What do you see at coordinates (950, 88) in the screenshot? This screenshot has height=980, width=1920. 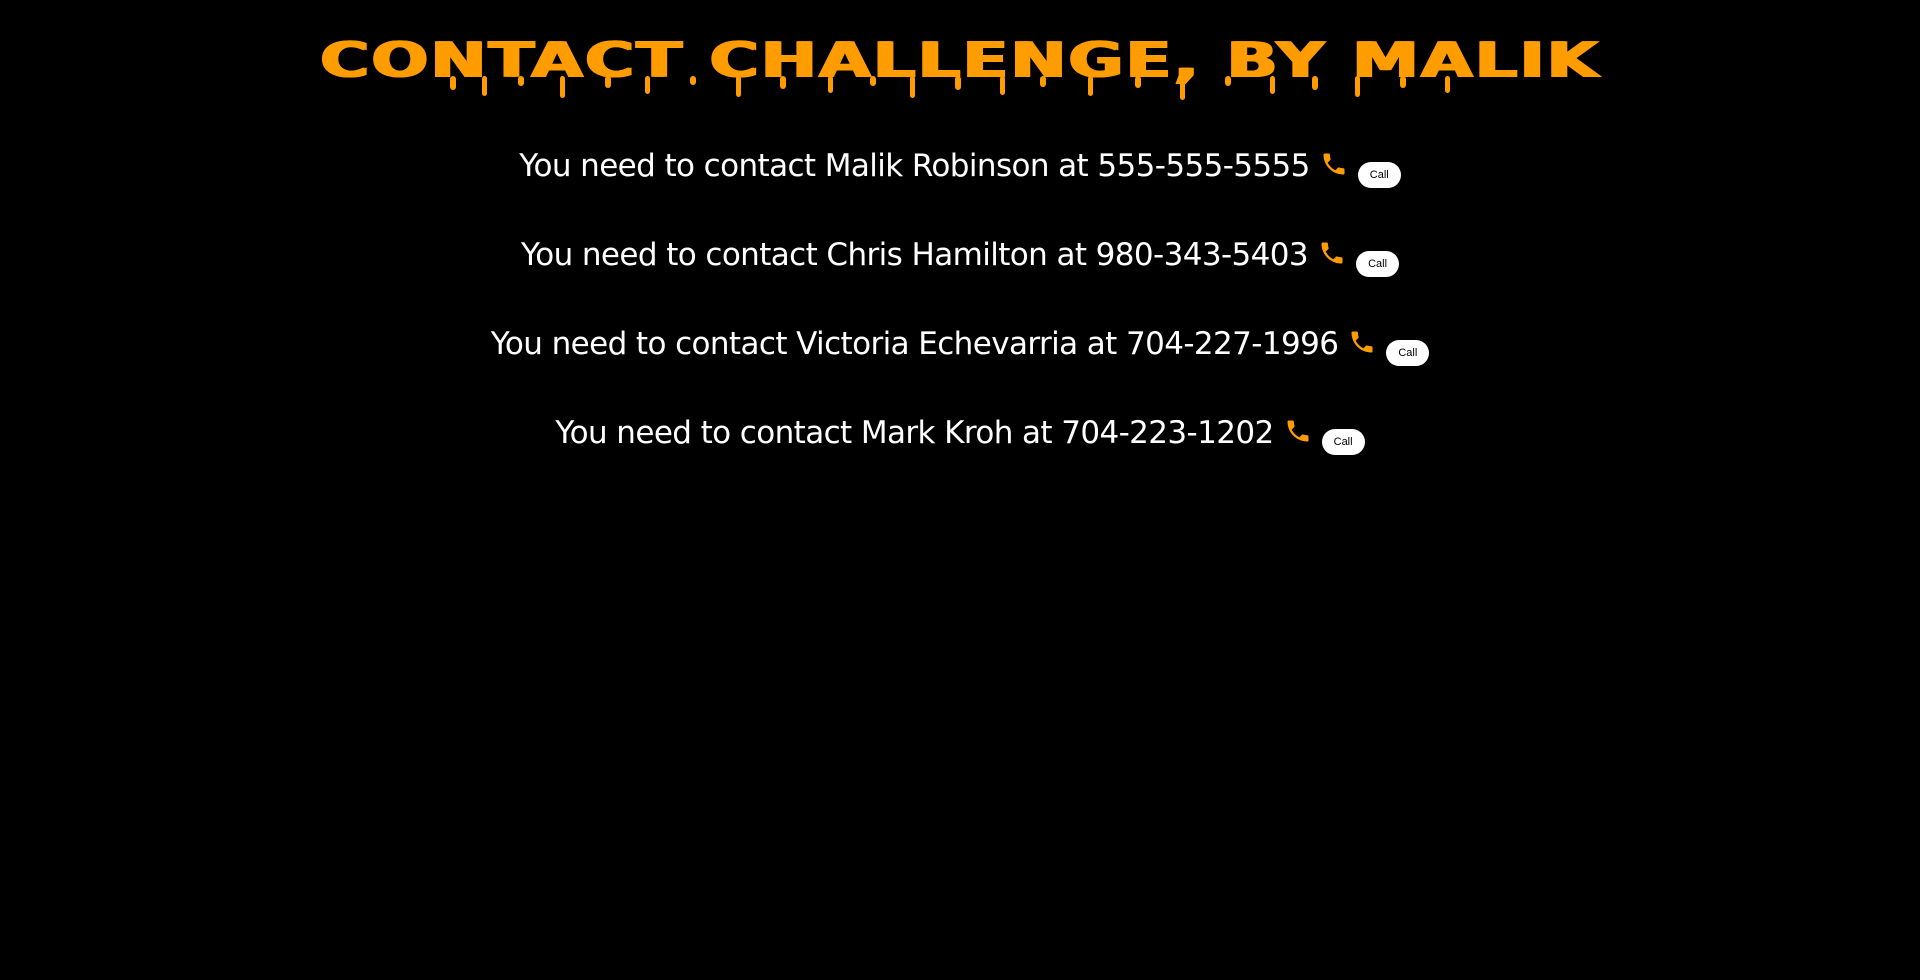 I see `drip-decoration` at bounding box center [950, 88].